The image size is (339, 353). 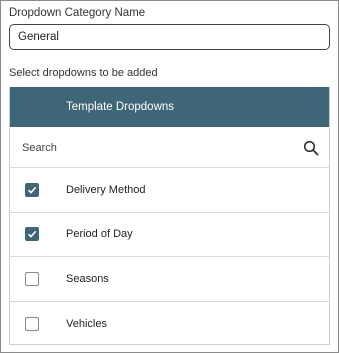 I want to click on list-item-label: Period of Day, so click(x=99, y=234).